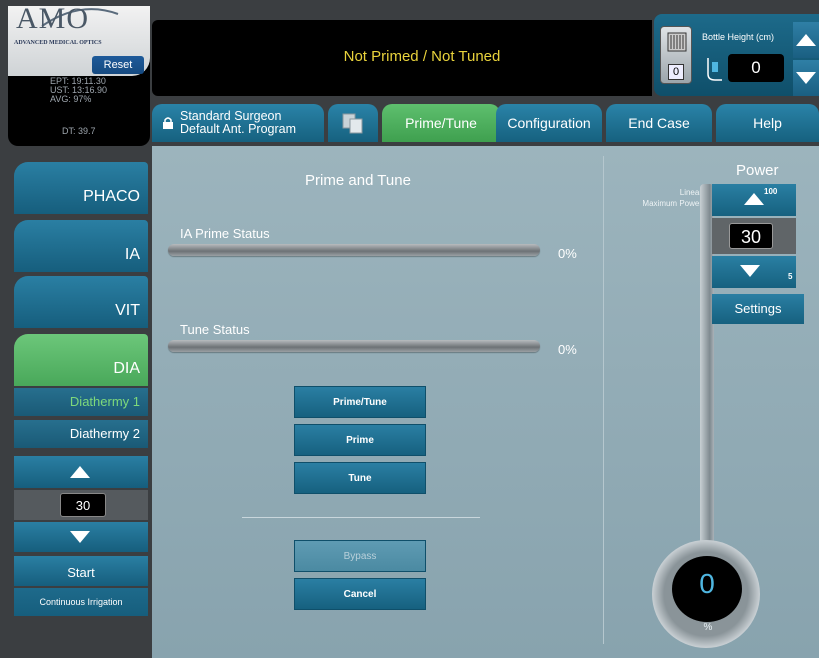 Image resolution: width=819 pixels, height=658 pixels. Describe the element at coordinates (756, 68) in the screenshot. I see `bottle-height-value: 0` at that location.